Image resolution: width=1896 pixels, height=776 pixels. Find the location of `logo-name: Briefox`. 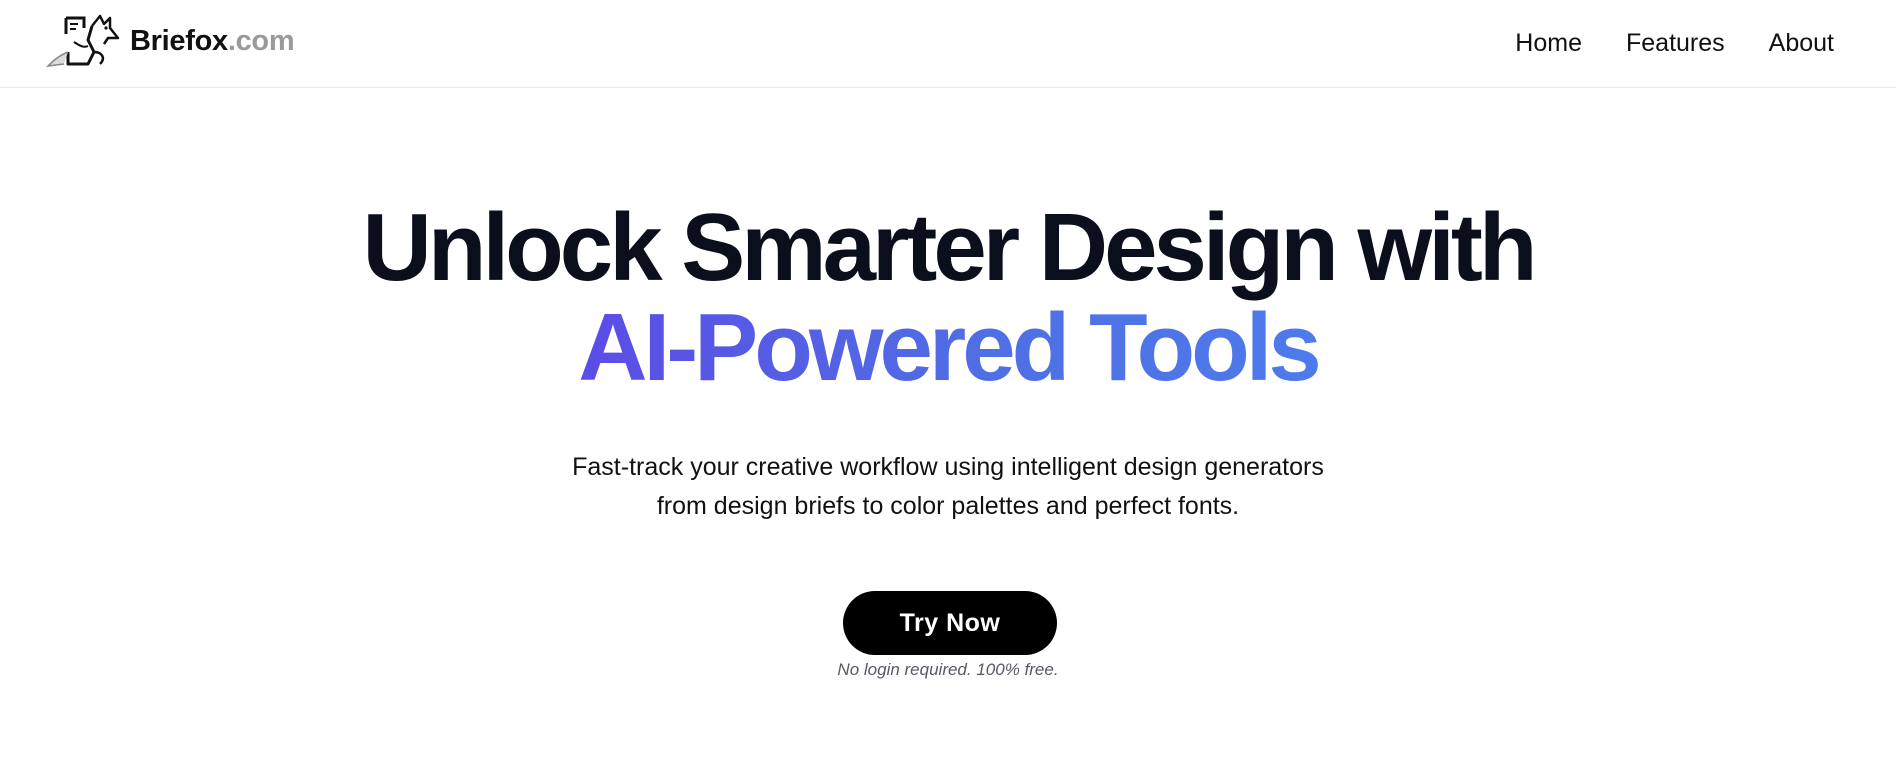

logo-name: Briefox is located at coordinates (179, 40).